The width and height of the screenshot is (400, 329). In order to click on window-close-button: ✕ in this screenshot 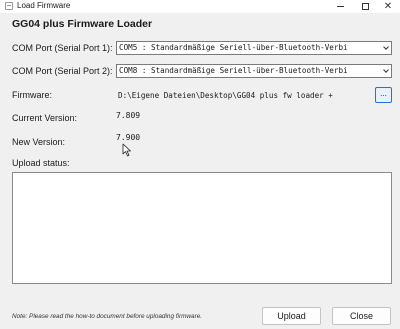, I will do `click(388, 6)`.